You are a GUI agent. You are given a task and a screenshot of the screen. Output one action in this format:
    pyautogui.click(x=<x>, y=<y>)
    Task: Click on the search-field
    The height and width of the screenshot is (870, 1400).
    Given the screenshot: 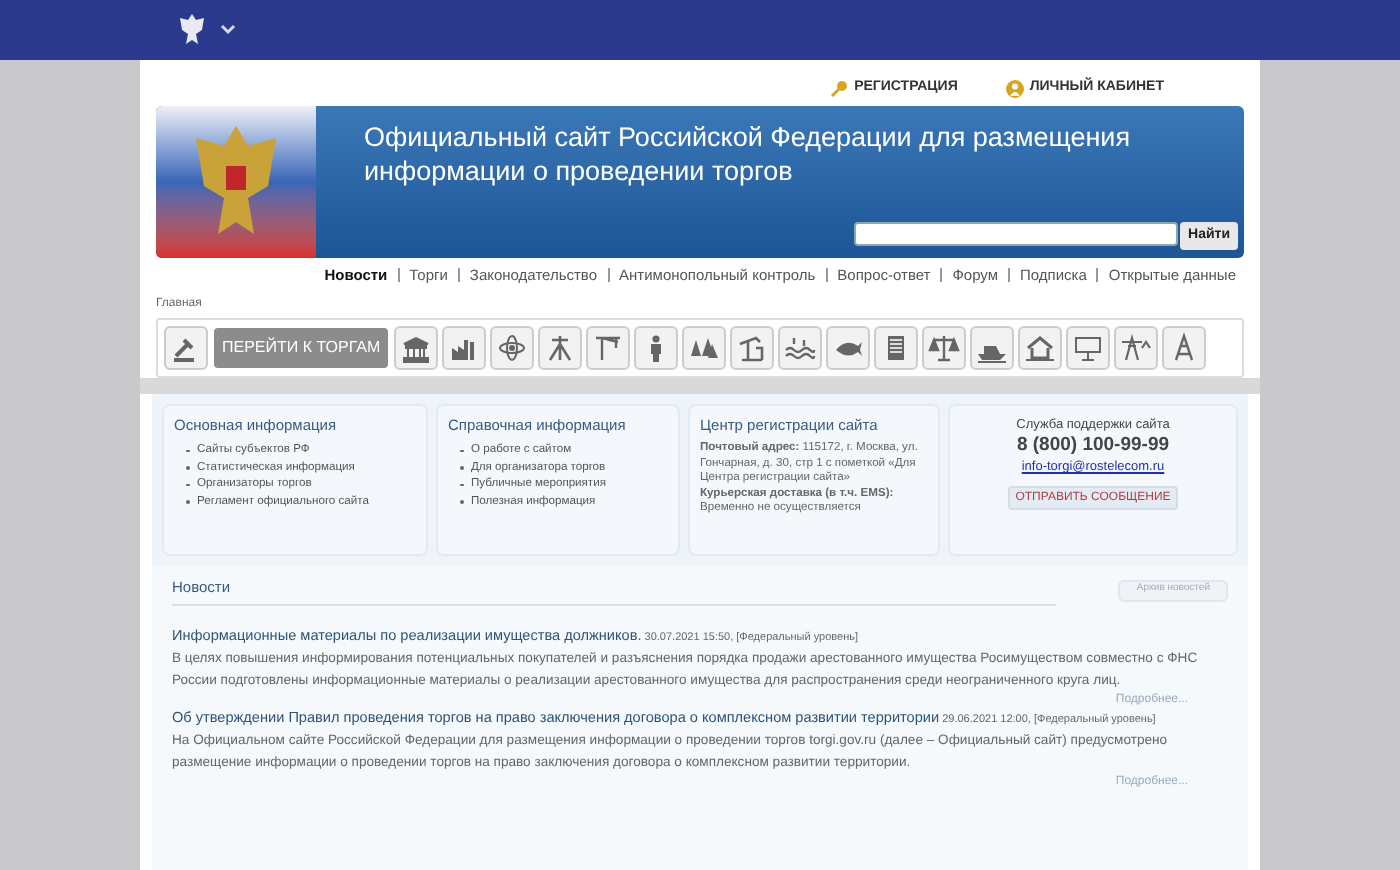 What is the action you would take?
    pyautogui.click(x=1016, y=234)
    